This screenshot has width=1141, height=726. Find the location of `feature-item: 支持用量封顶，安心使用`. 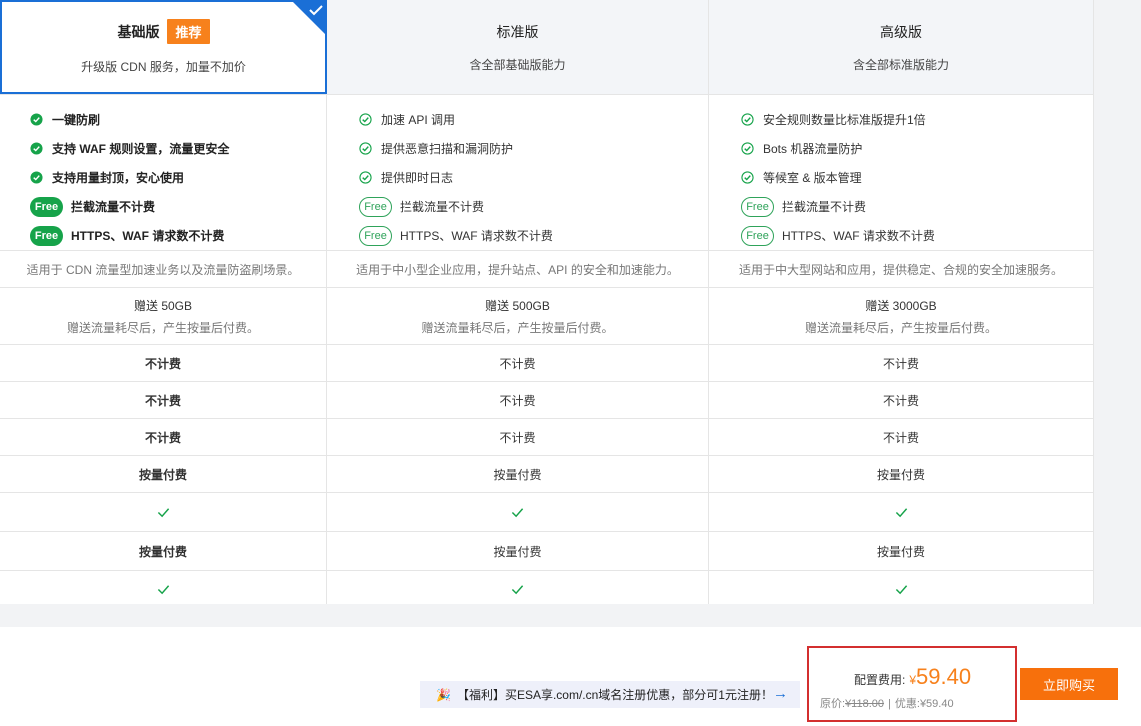

feature-item: 支持用量封顶，安心使用 is located at coordinates (107, 177).